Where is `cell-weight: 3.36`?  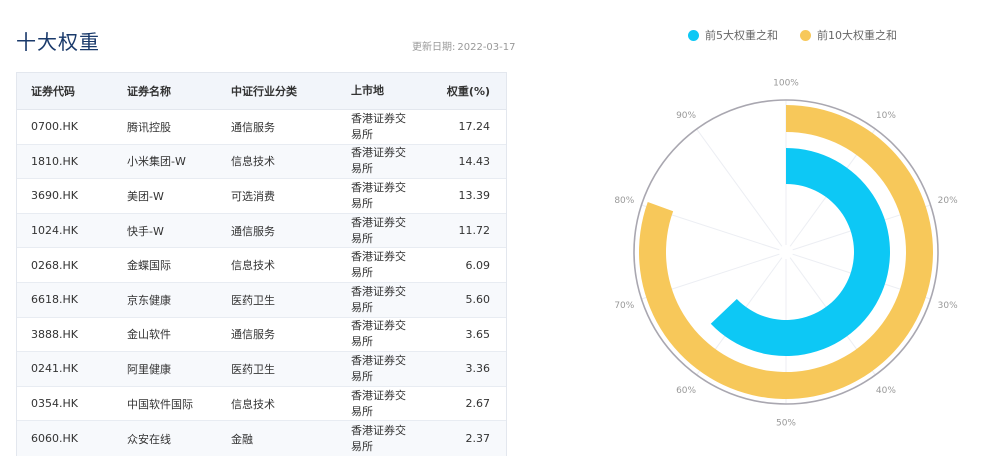
cell-weight: 3.36 is located at coordinates (478, 369).